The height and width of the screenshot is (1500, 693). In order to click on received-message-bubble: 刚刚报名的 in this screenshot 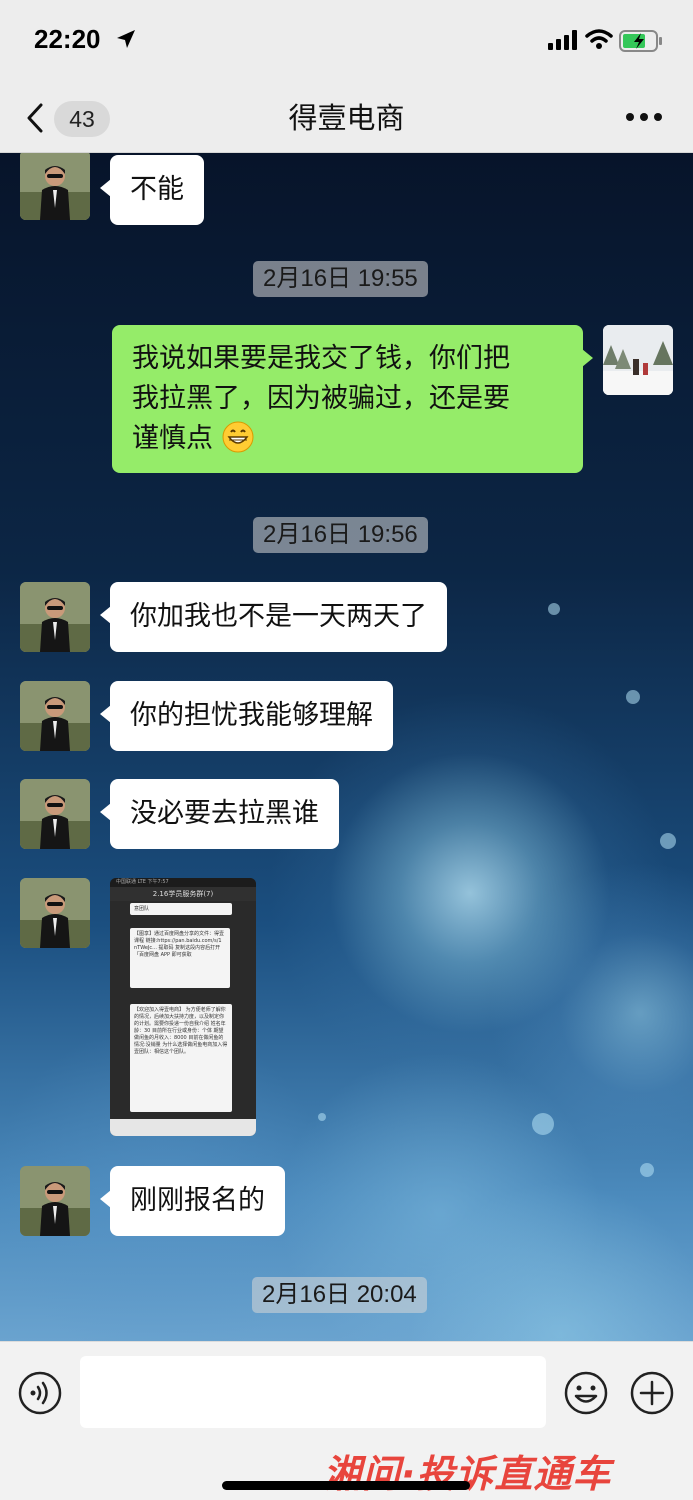, I will do `click(192, 1201)`.